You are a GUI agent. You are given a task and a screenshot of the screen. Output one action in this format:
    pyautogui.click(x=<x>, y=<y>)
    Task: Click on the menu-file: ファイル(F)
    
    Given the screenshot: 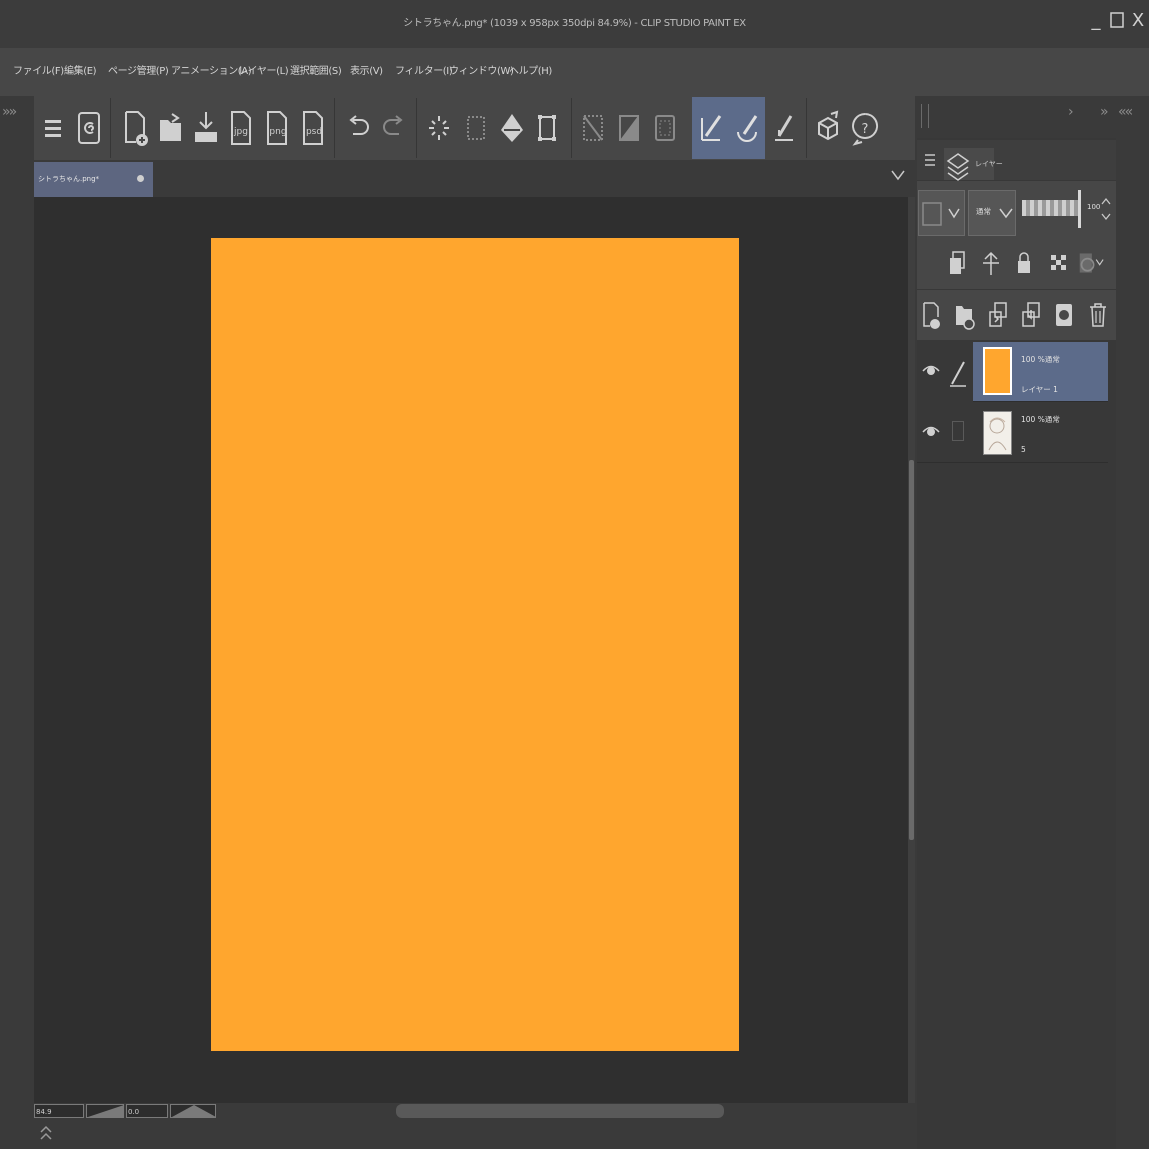 What is the action you would take?
    pyautogui.click(x=38, y=72)
    